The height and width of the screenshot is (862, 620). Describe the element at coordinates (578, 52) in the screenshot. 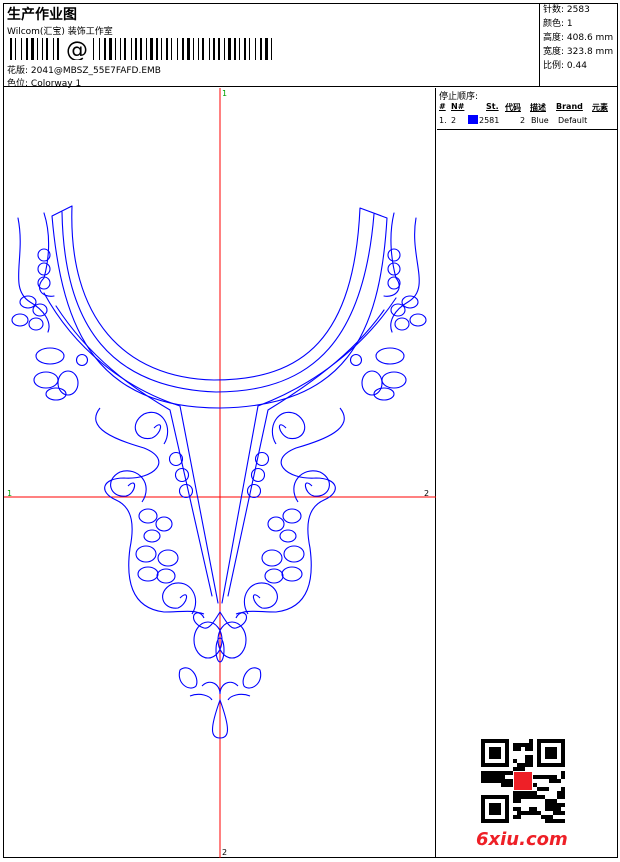

I see `stat-width: 宽度: 323.8 mm` at that location.